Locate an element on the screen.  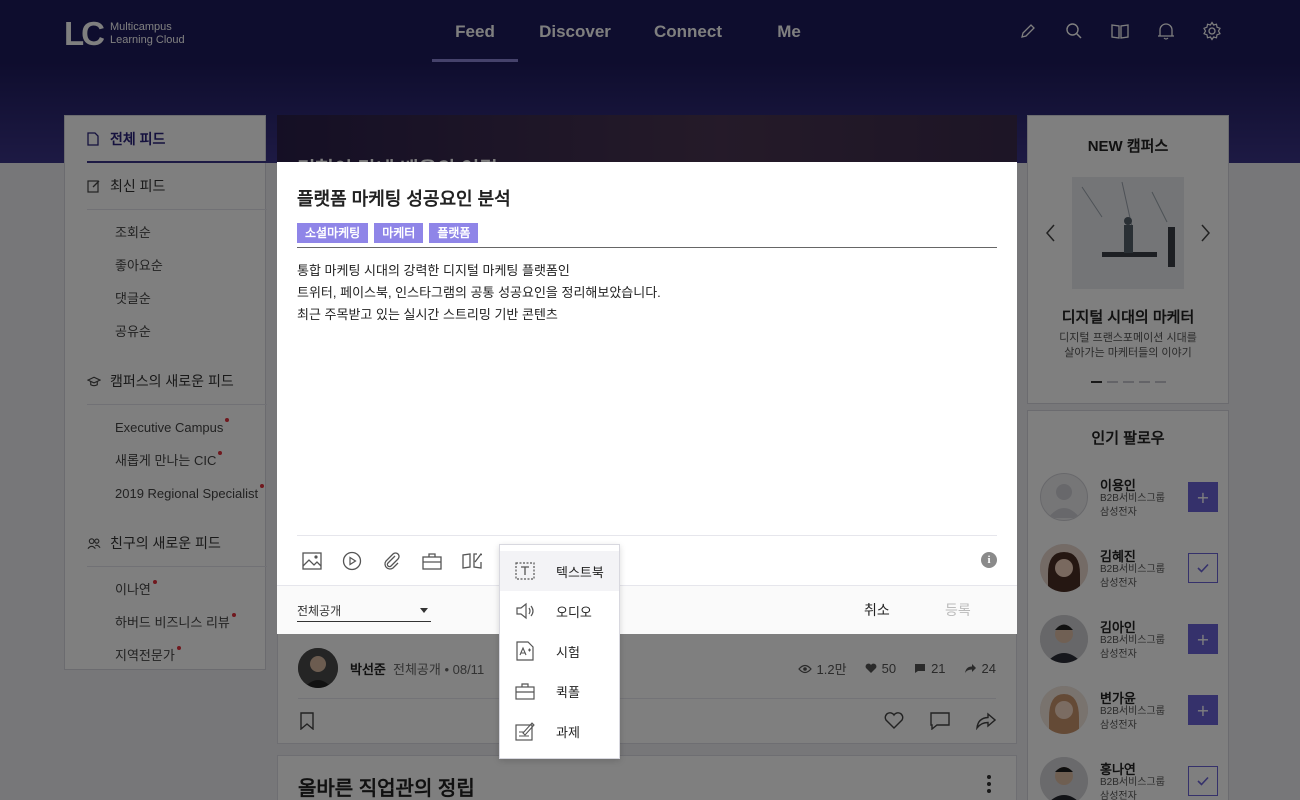
menu-item-audio: 오디오 is located at coordinates (559, 611).